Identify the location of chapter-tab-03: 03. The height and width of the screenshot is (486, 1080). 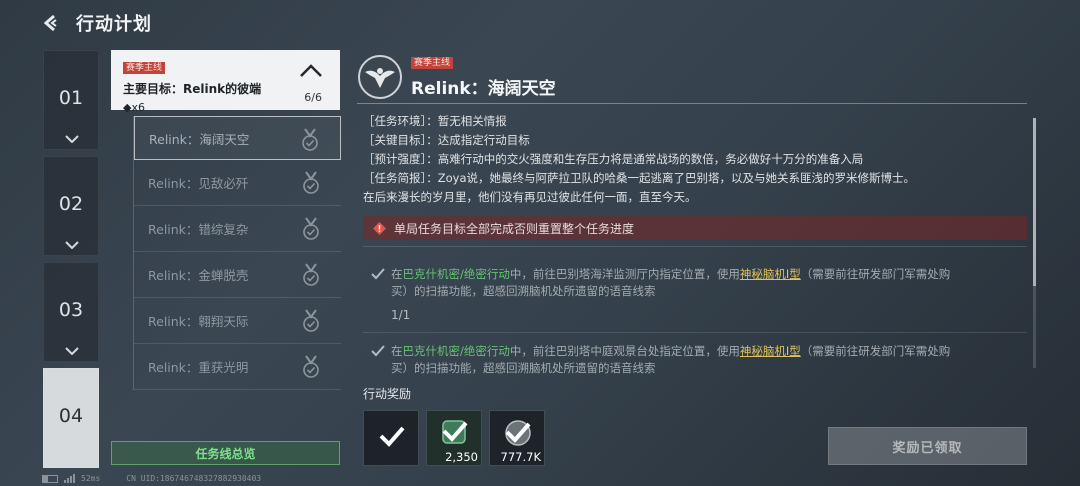
(71, 312).